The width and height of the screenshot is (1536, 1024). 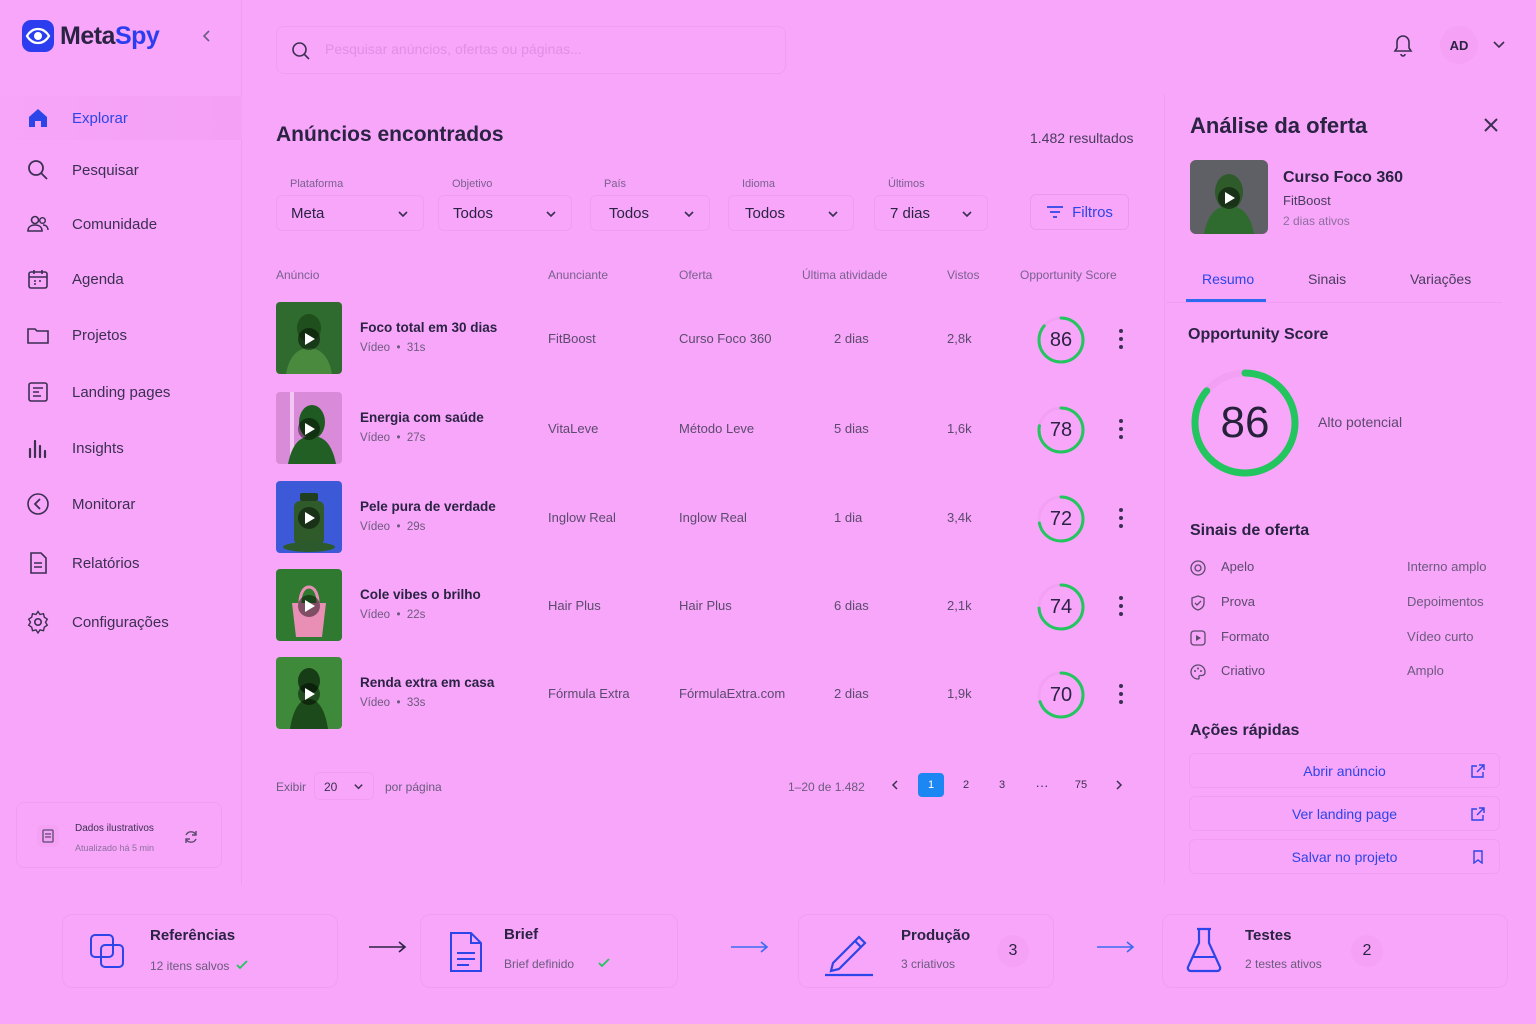 I want to click on notifications-button, so click(x=1403, y=45).